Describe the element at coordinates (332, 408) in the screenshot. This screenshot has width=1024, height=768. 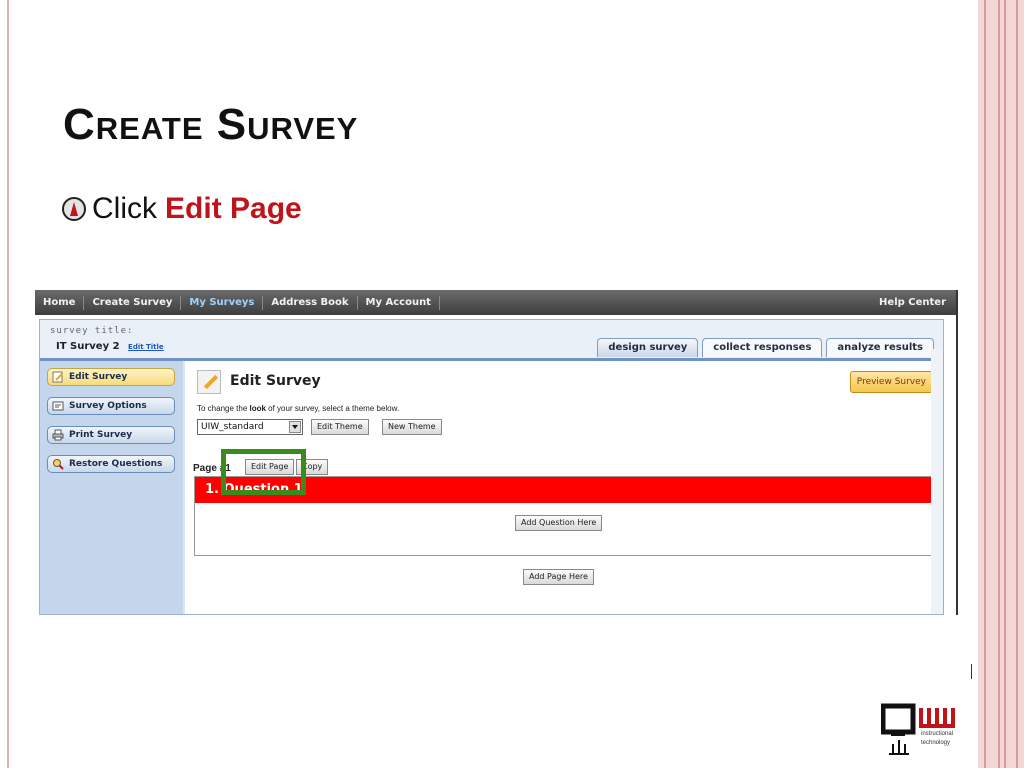
I see `theme-text-after: of your survey, select a theme below.` at that location.